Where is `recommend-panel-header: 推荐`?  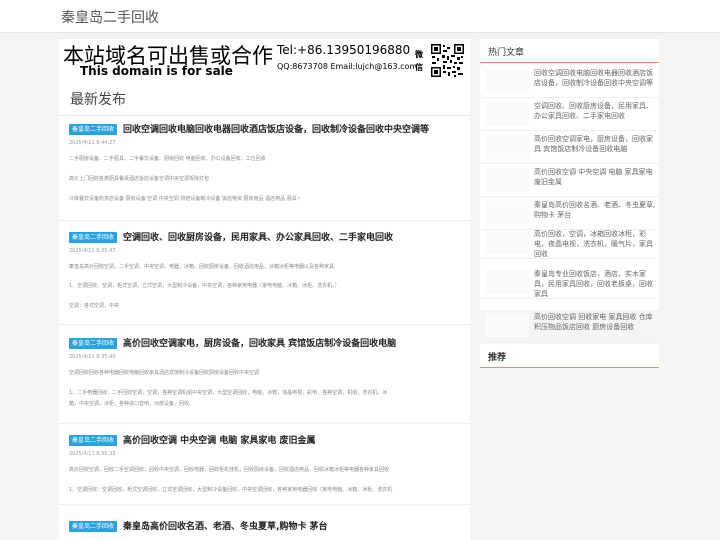
recommend-panel-header: 推荐 is located at coordinates (569, 356).